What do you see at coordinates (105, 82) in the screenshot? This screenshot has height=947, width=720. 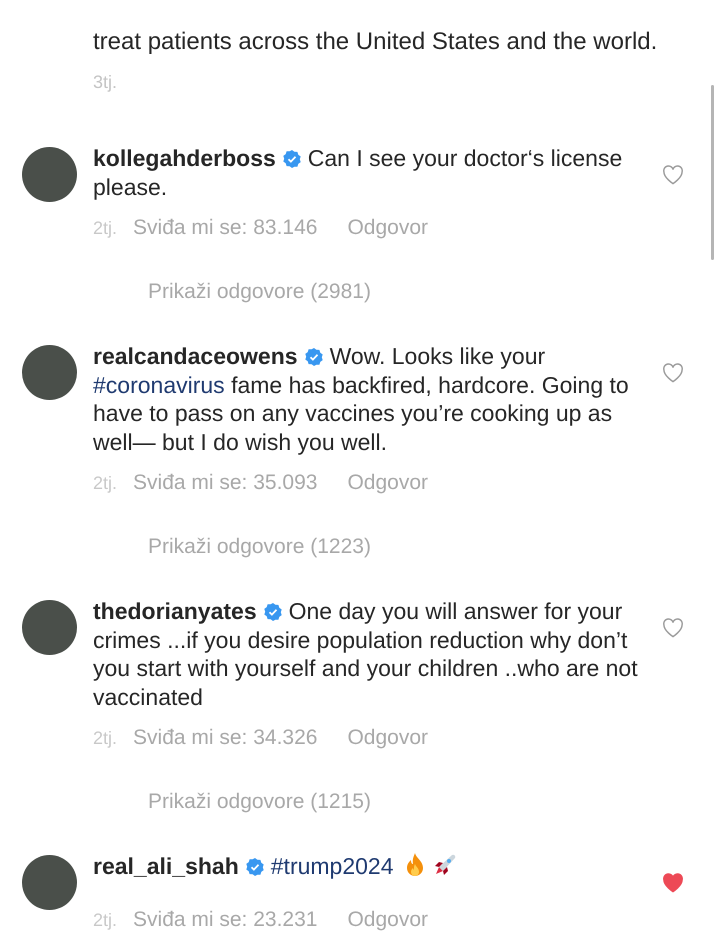 I see `comment-time: 3tj.` at bounding box center [105, 82].